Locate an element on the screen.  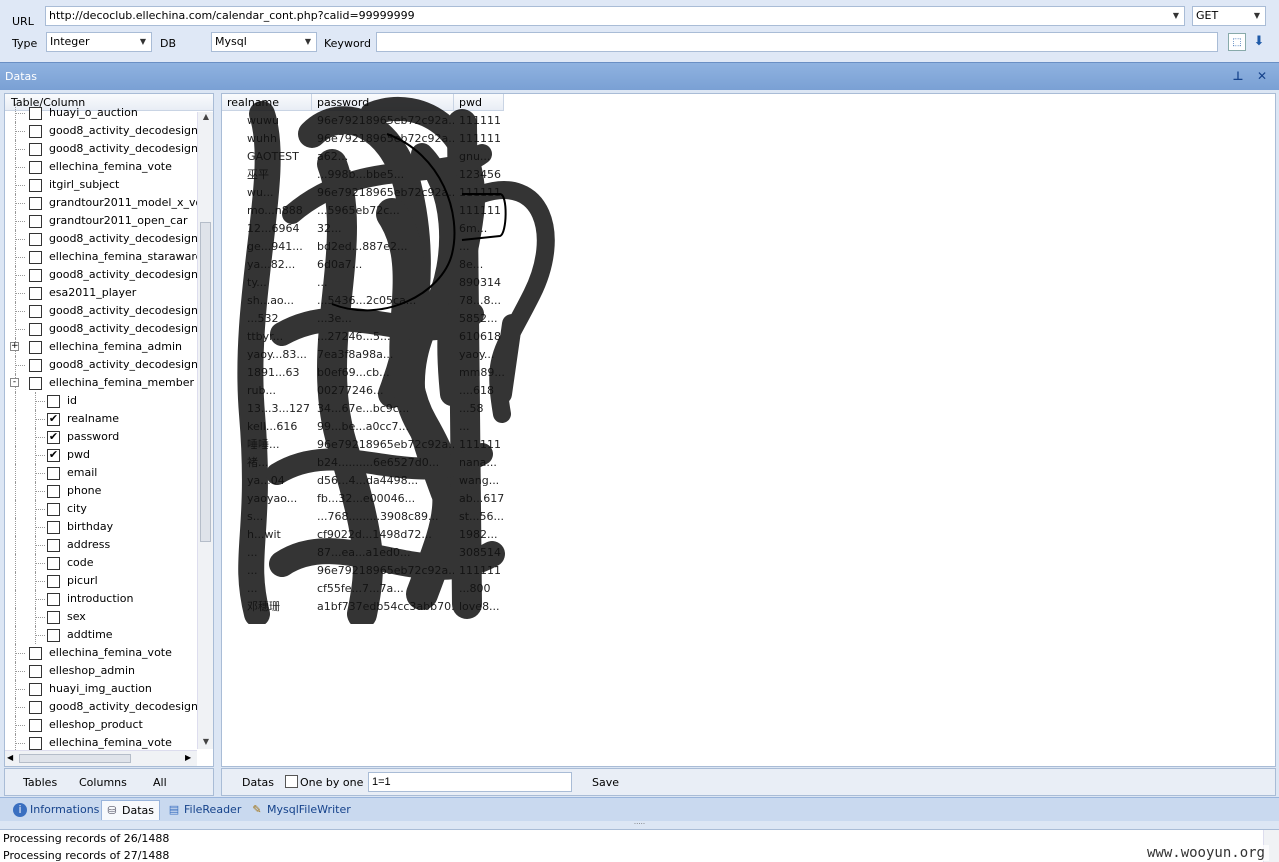
table-row: mo...n888 ...5965eb72c... 111111 is located at coordinates (363, 211).